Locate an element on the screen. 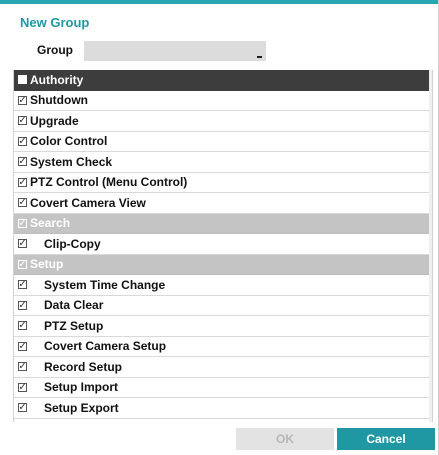 Image resolution: width=439 pixels, height=455 pixels. group-label: Group is located at coordinates (55, 50).